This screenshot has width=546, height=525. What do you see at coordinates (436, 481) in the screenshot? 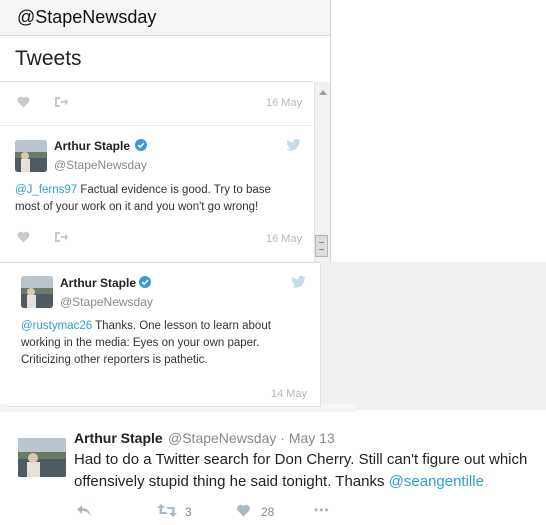
I see `mention-link: @seangentille` at bounding box center [436, 481].